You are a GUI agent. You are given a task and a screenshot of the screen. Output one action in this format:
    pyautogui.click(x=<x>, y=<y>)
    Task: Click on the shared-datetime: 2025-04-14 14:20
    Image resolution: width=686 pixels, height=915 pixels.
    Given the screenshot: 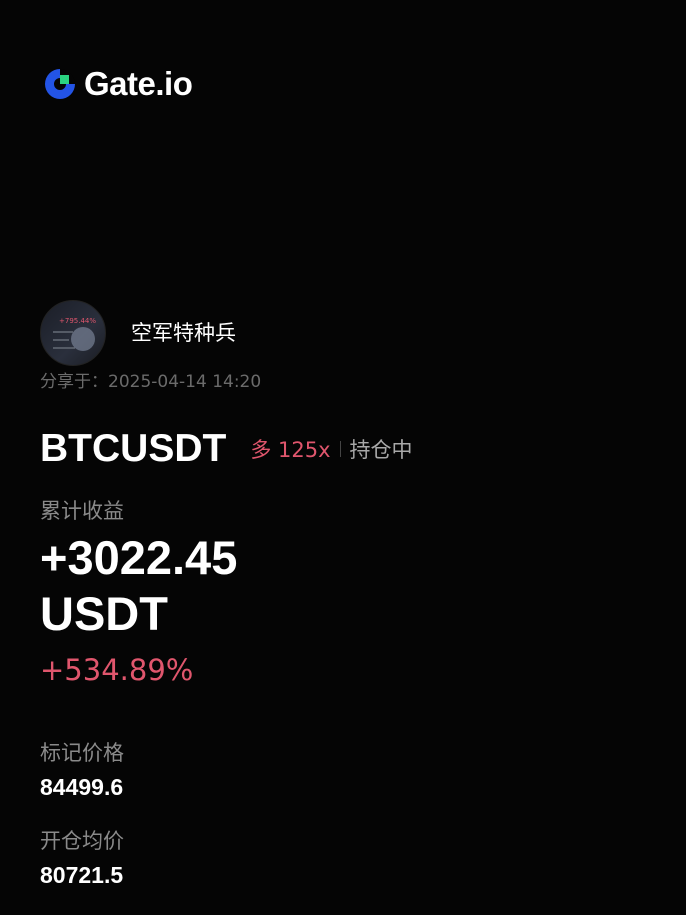 What is the action you would take?
    pyautogui.click(x=185, y=382)
    